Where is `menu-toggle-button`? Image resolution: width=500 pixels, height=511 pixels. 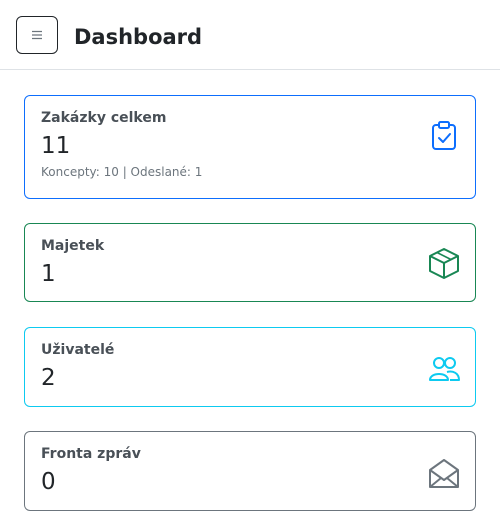 menu-toggle-button is located at coordinates (37, 35).